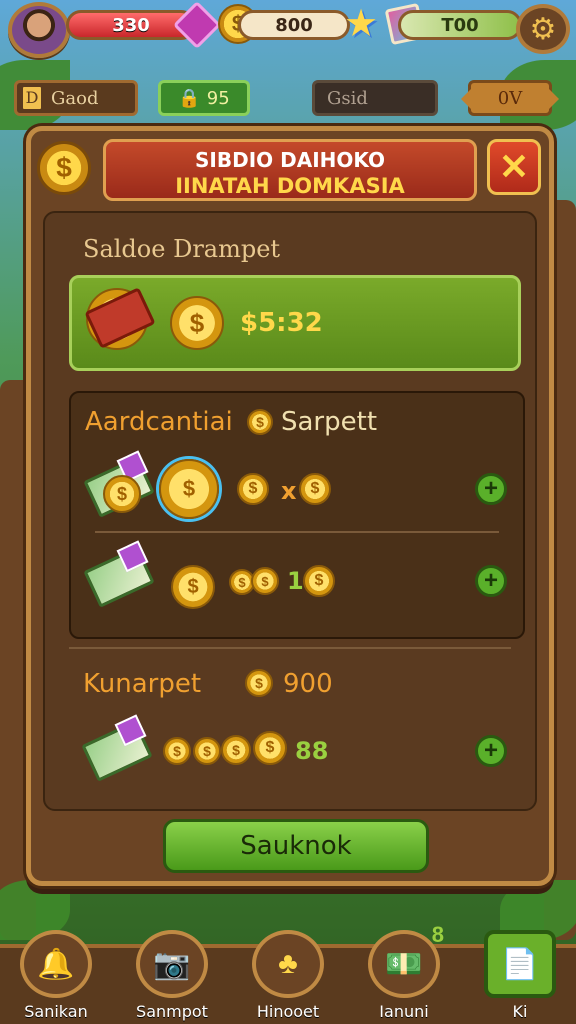 This screenshot has height=1024, width=576. What do you see at coordinates (64, 168) in the screenshot?
I see `header-coin-icon: $` at bounding box center [64, 168].